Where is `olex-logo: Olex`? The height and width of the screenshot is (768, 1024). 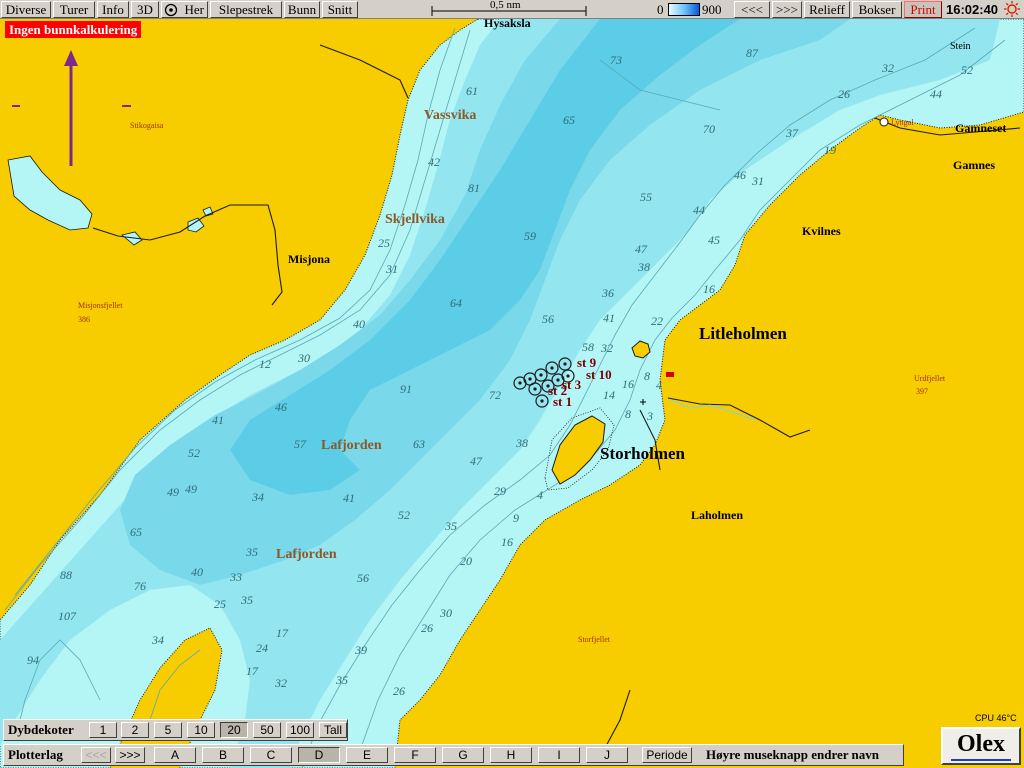
olex-logo: Olex is located at coordinates (981, 746).